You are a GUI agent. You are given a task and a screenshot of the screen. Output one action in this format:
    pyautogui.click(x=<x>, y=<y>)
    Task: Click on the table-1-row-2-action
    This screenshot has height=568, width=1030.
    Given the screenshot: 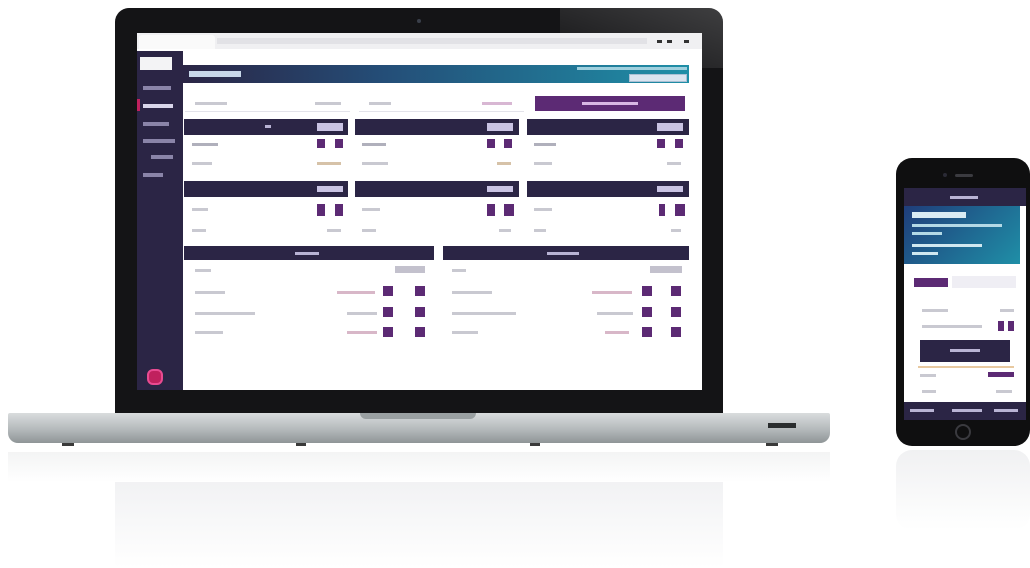 What is the action you would take?
    pyautogui.click(x=388, y=291)
    